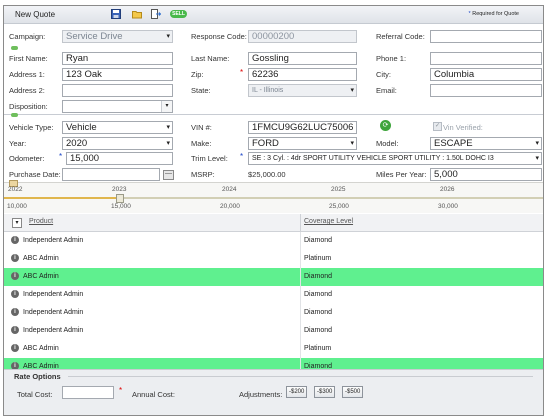  What do you see at coordinates (385, 125) in the screenshot?
I see `vin-decode-icon: ⟳` at bounding box center [385, 125].